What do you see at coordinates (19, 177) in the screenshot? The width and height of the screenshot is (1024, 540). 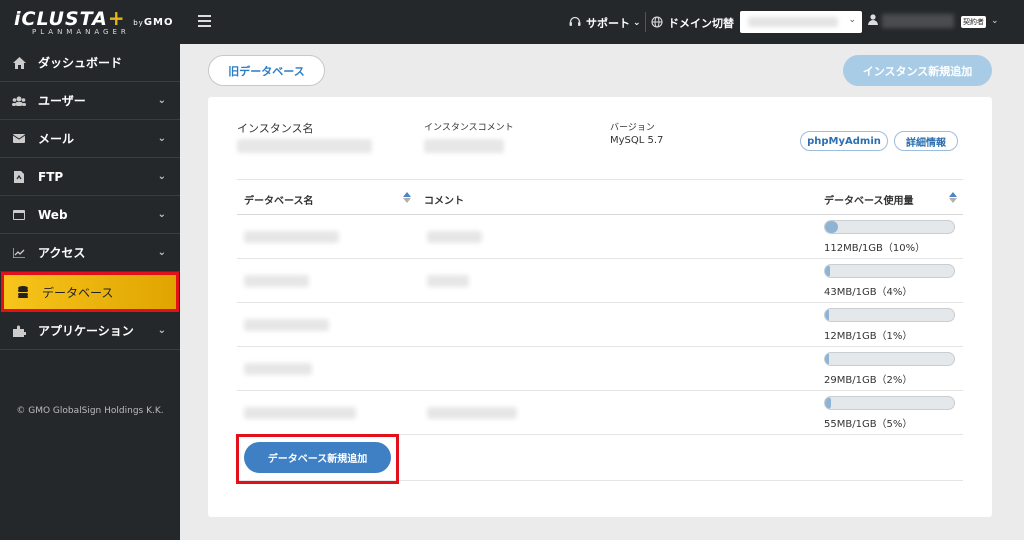 I see `file-icon` at bounding box center [19, 177].